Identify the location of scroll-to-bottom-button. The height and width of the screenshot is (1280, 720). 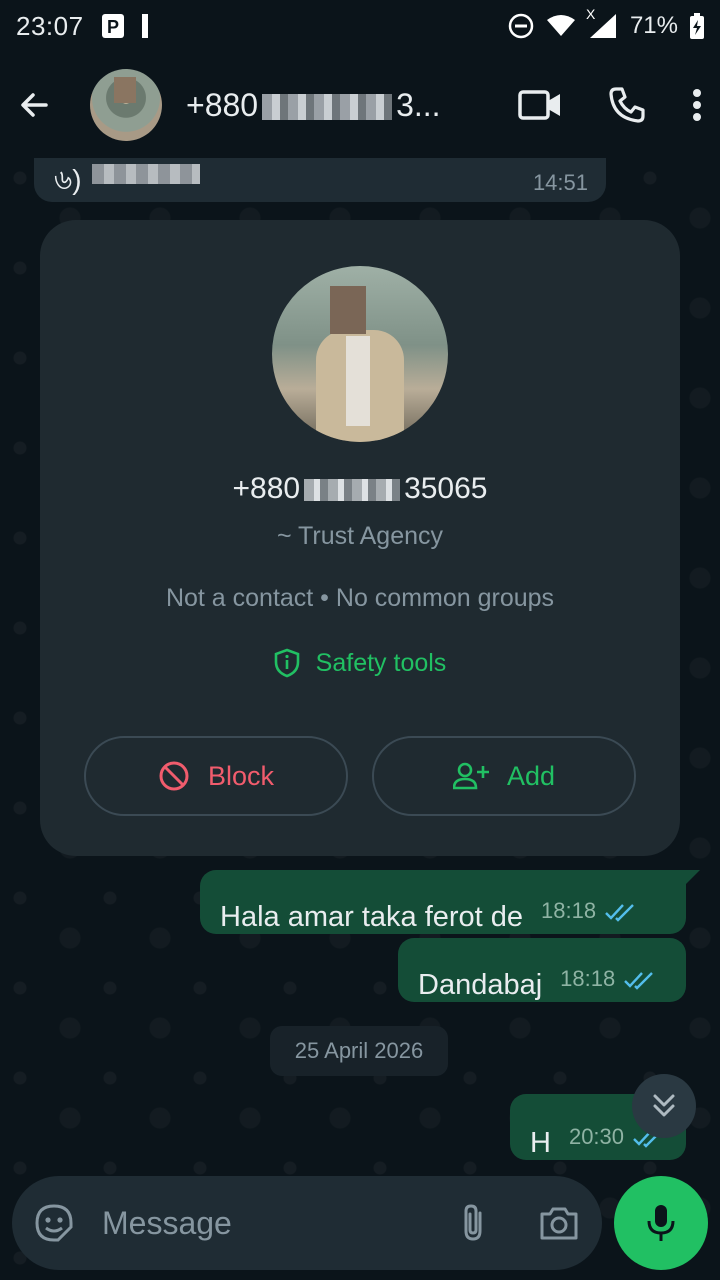
(664, 1106).